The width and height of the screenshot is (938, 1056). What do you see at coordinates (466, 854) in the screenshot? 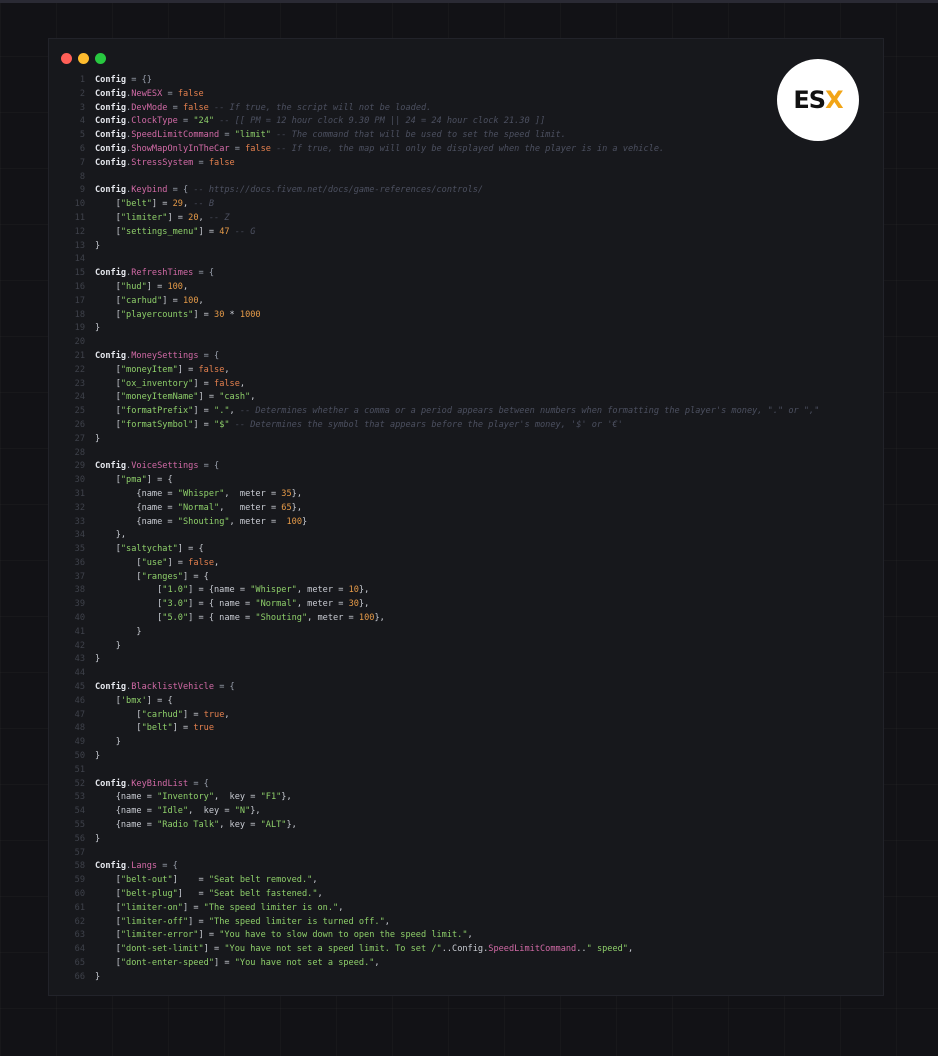
I see `code-line: 57` at bounding box center [466, 854].